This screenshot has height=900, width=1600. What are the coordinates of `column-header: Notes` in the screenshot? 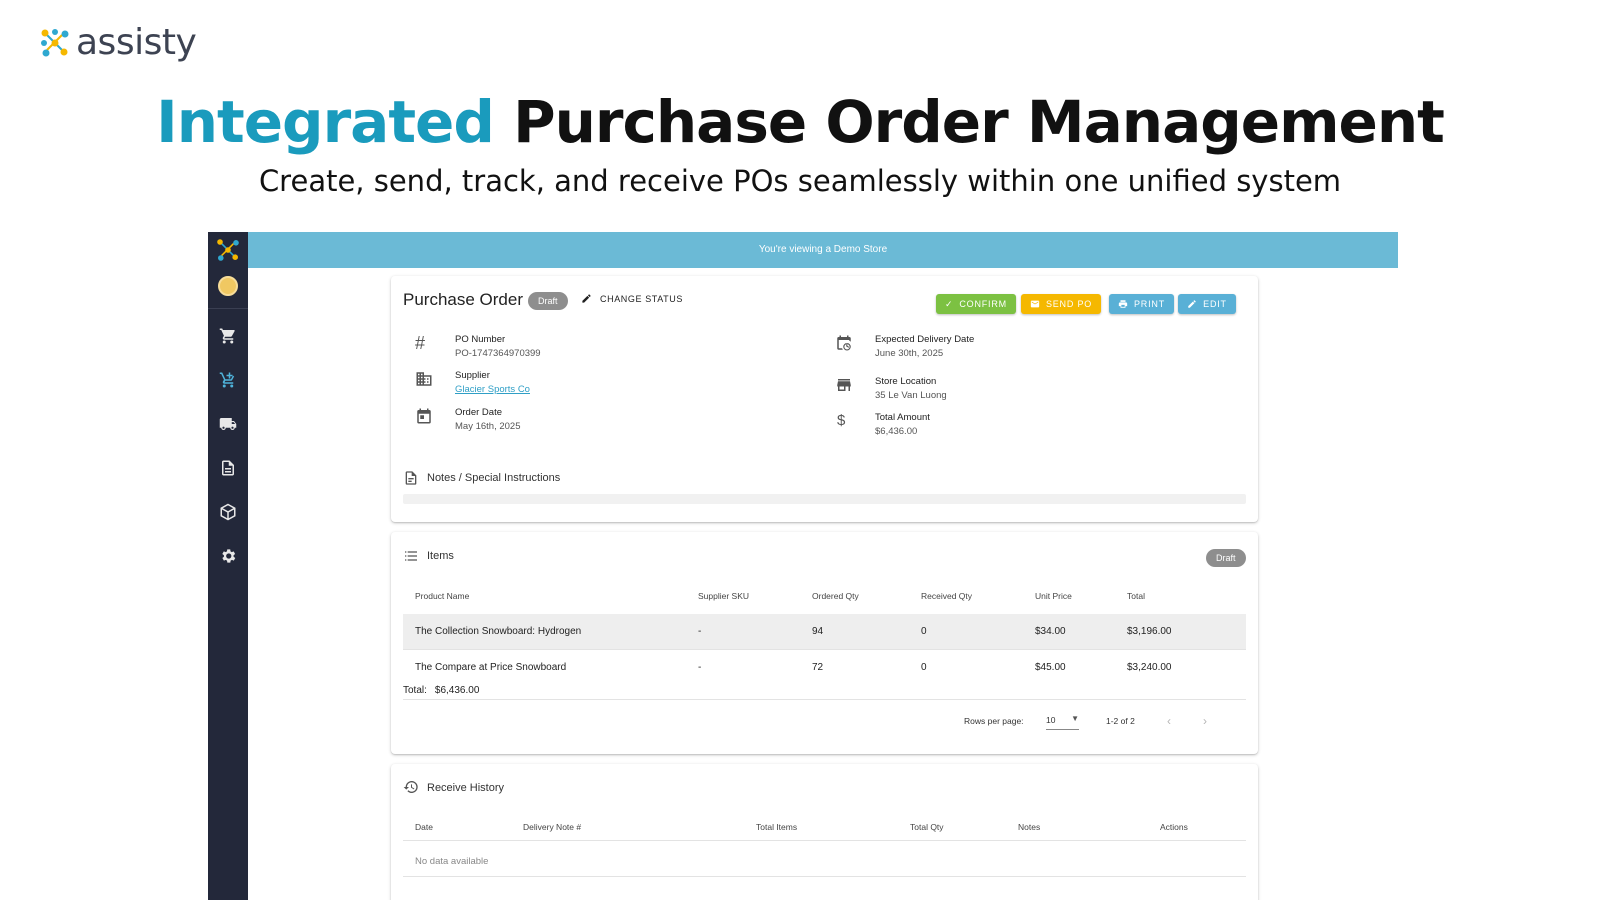 It's located at (1029, 827).